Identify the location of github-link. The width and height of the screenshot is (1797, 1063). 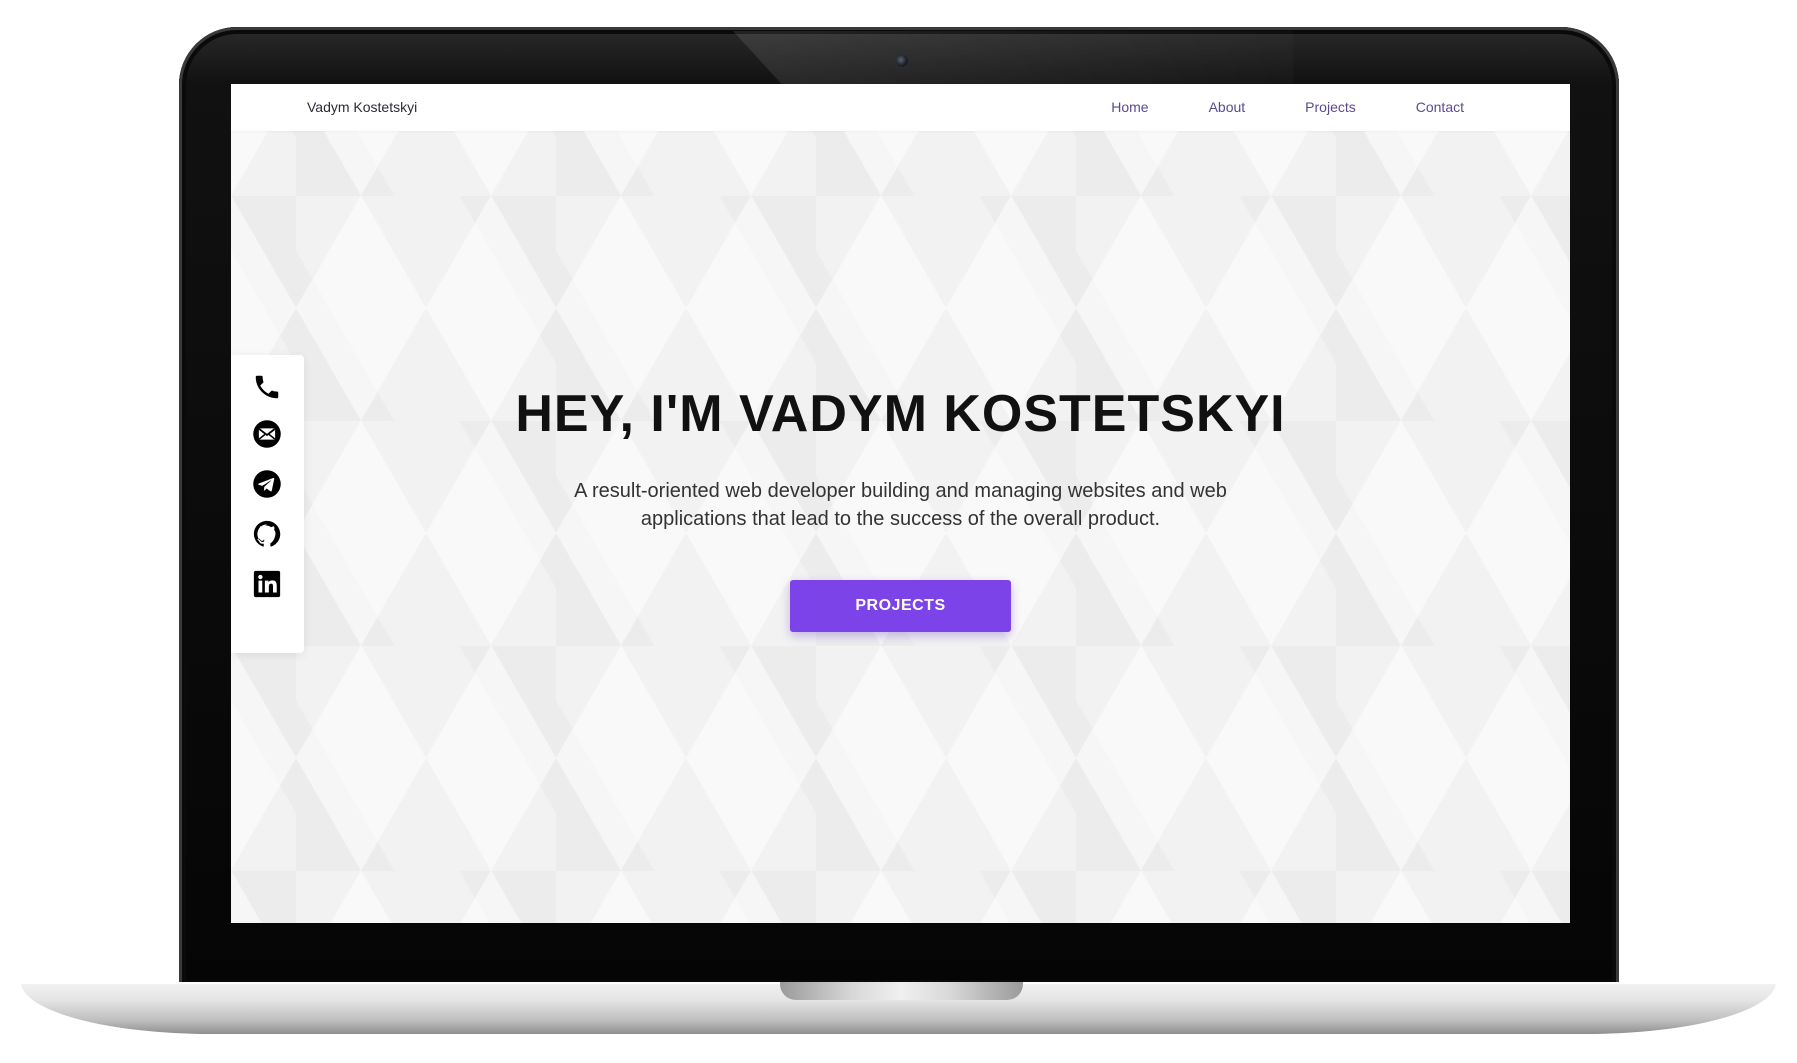
(267, 534).